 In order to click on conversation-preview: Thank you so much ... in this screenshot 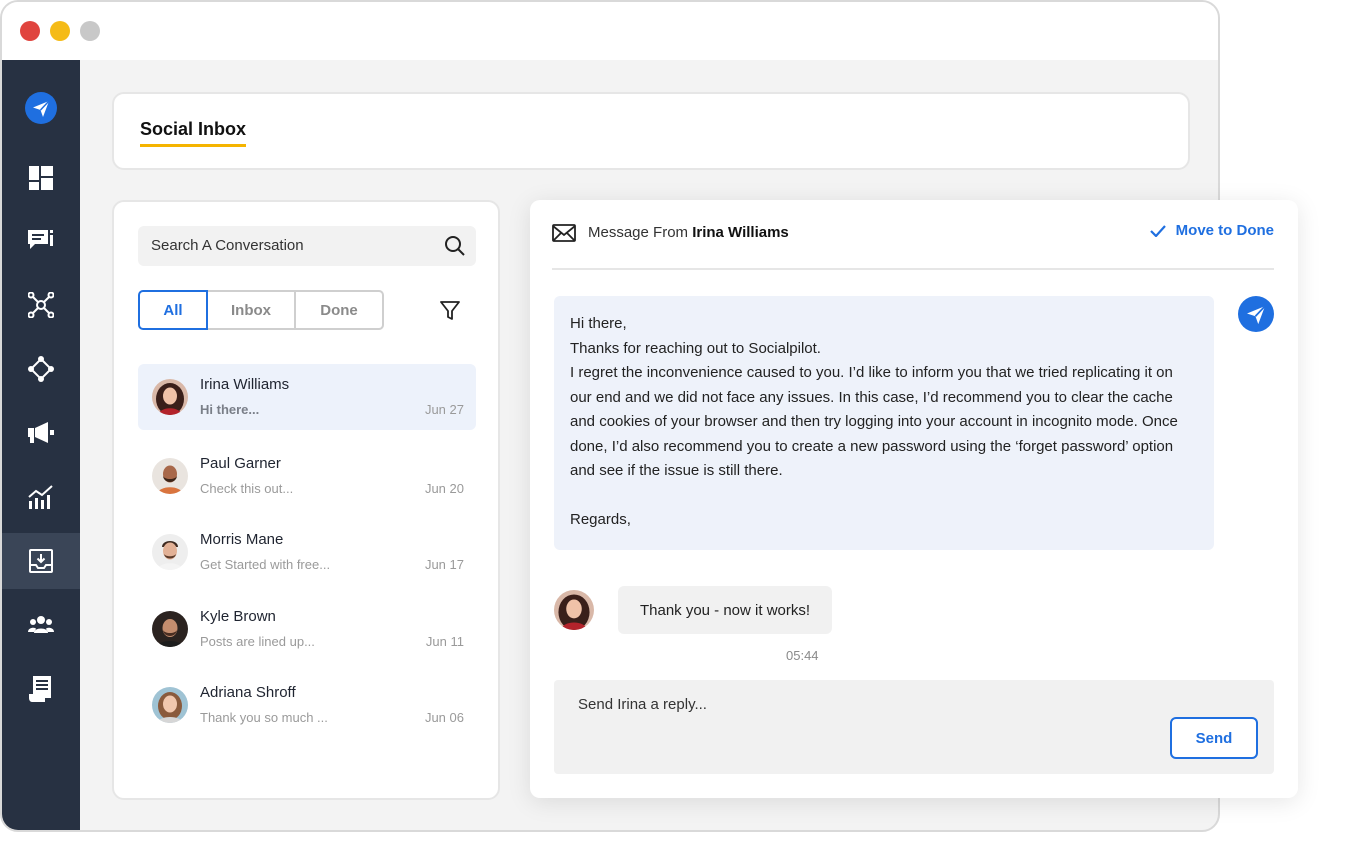, I will do `click(264, 717)`.